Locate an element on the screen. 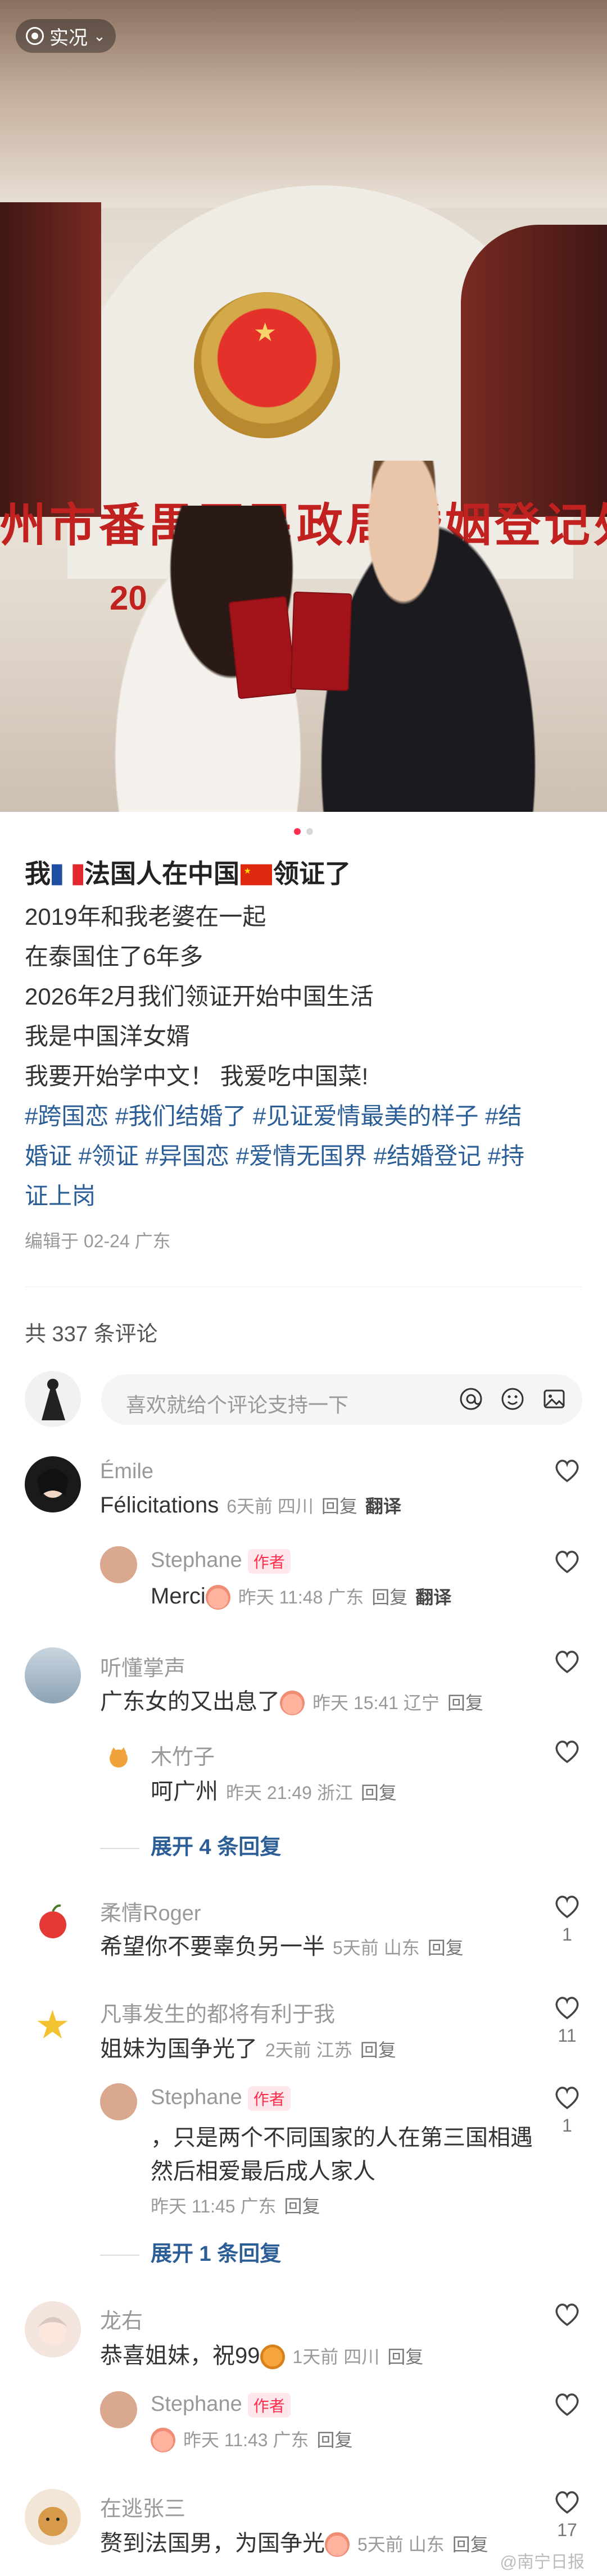  watermark: @南宁日报 is located at coordinates (542, 2563).